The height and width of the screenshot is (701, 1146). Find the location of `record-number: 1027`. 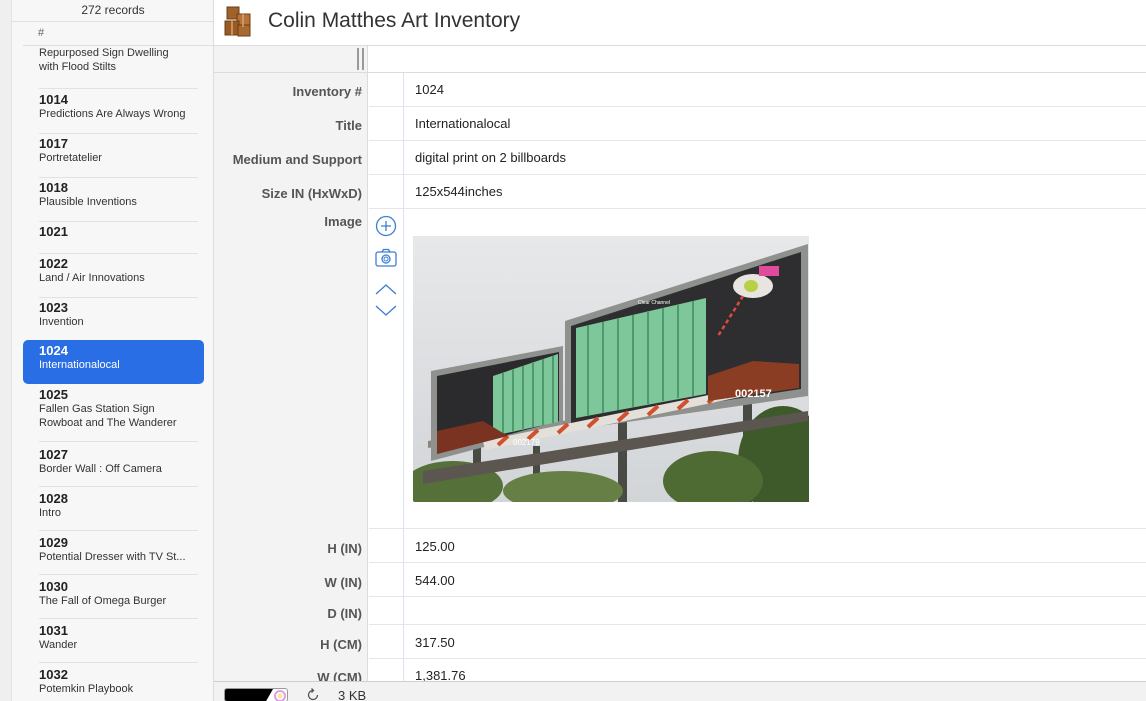

record-number: 1027 is located at coordinates (53, 454).